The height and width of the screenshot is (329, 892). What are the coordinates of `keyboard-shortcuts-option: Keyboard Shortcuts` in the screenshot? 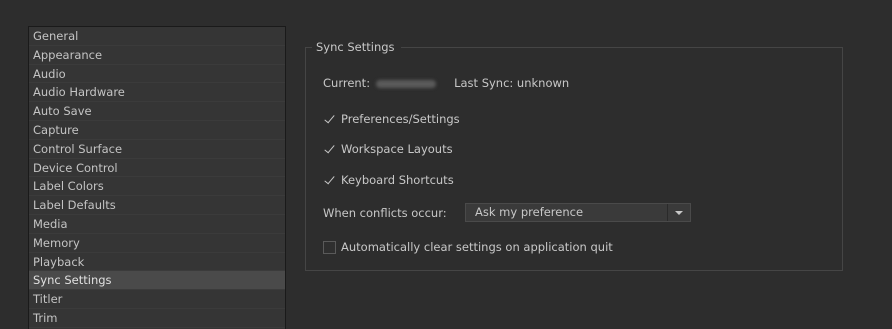 It's located at (388, 180).